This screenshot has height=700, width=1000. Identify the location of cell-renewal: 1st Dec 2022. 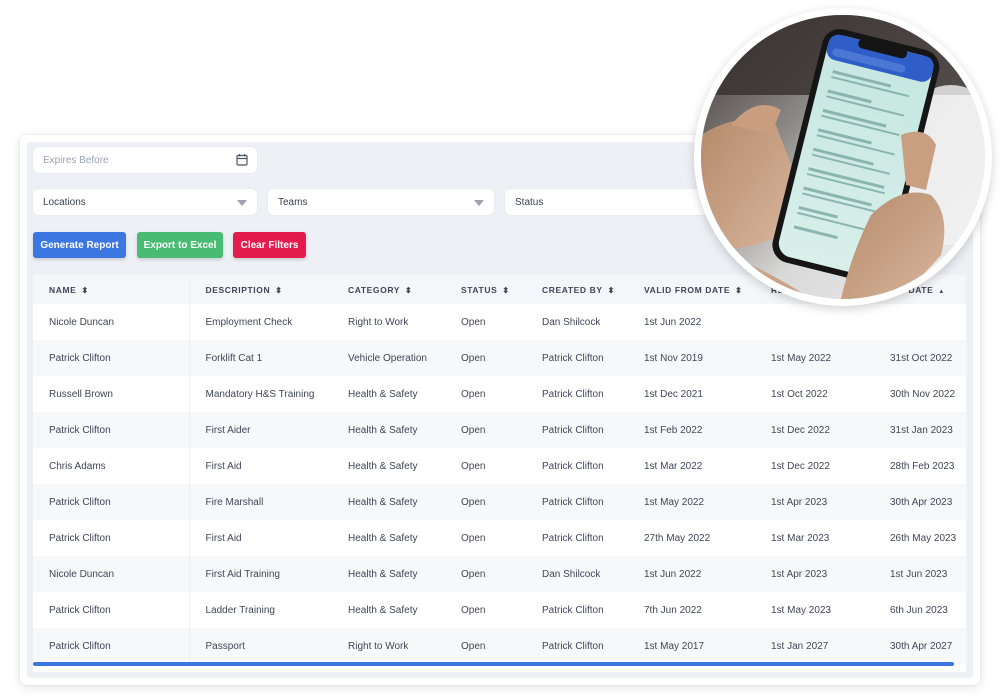
(814, 430).